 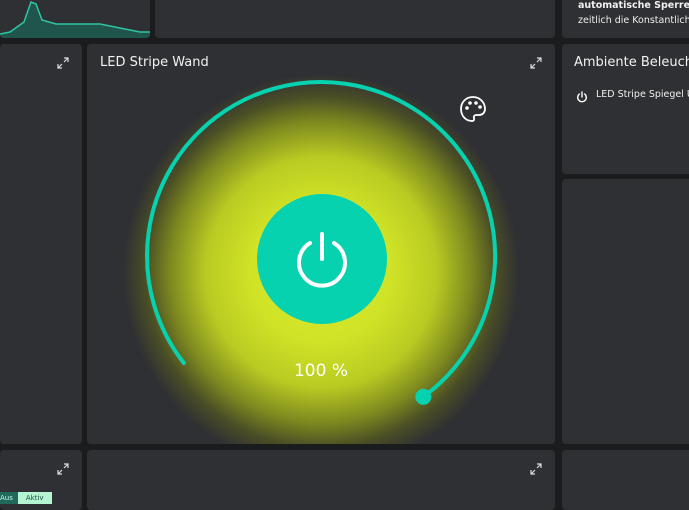 I want to click on tile-title: Ambiente Beleuchtu, so click(x=631, y=62).